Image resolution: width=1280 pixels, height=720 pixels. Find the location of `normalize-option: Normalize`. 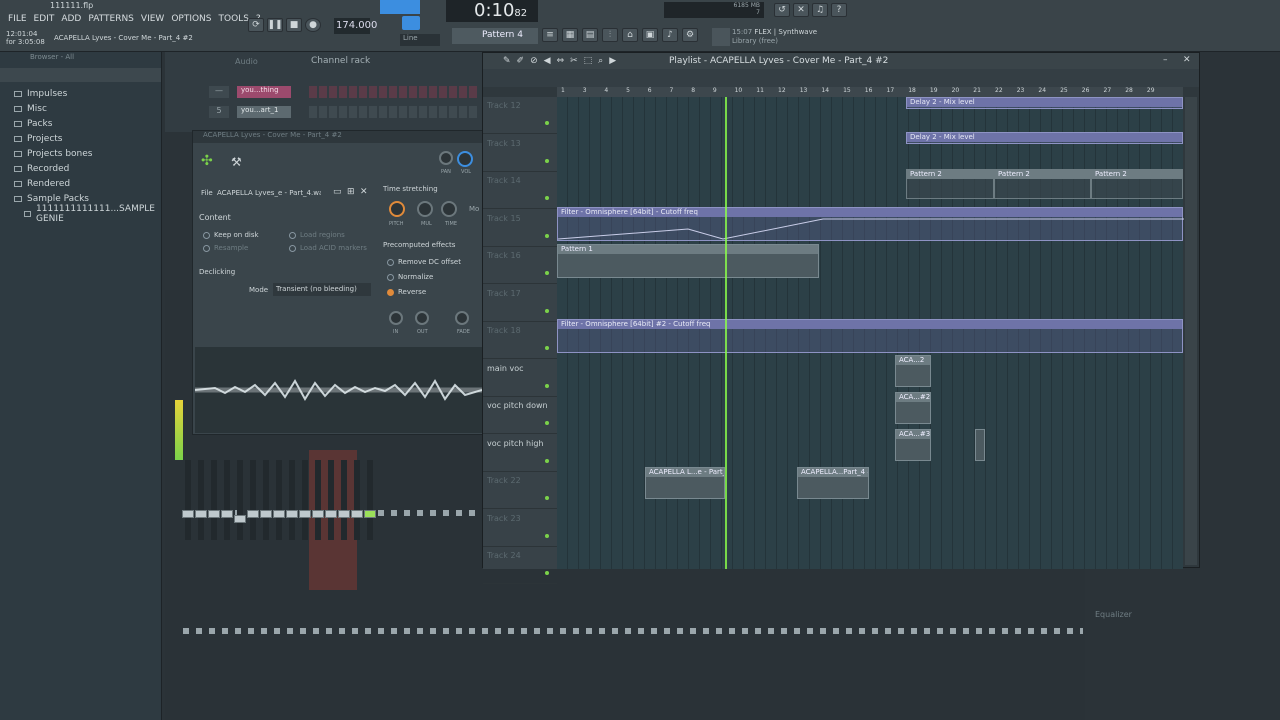

normalize-option: Normalize is located at coordinates (410, 277).